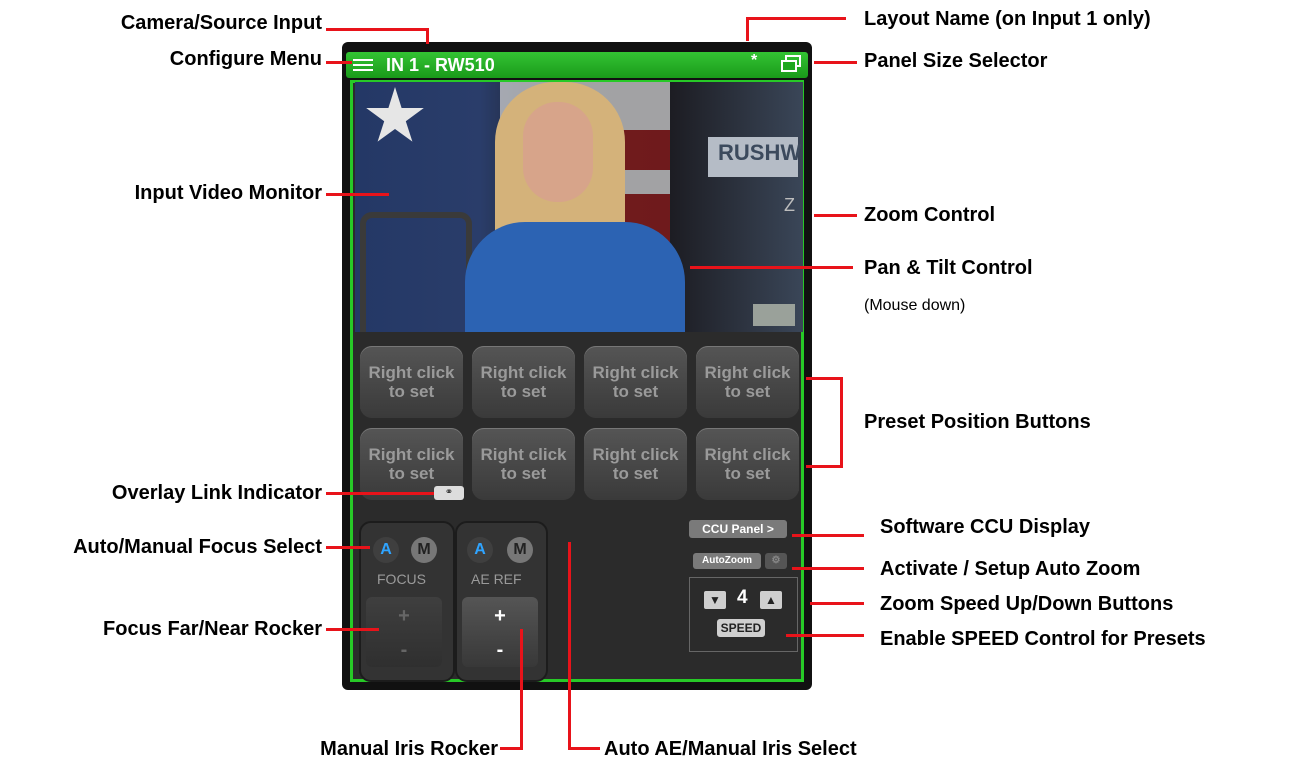 This screenshot has height=766, width=1303. I want to click on speed-enable-button: SPEED, so click(741, 628).